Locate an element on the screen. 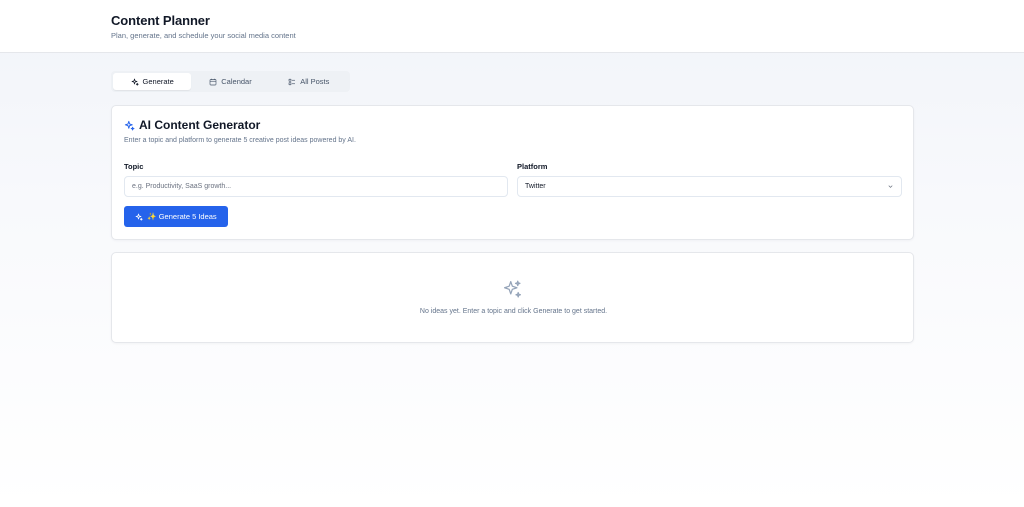 The height and width of the screenshot is (507, 1024). tab-all-posts: All Posts is located at coordinates (309, 81).